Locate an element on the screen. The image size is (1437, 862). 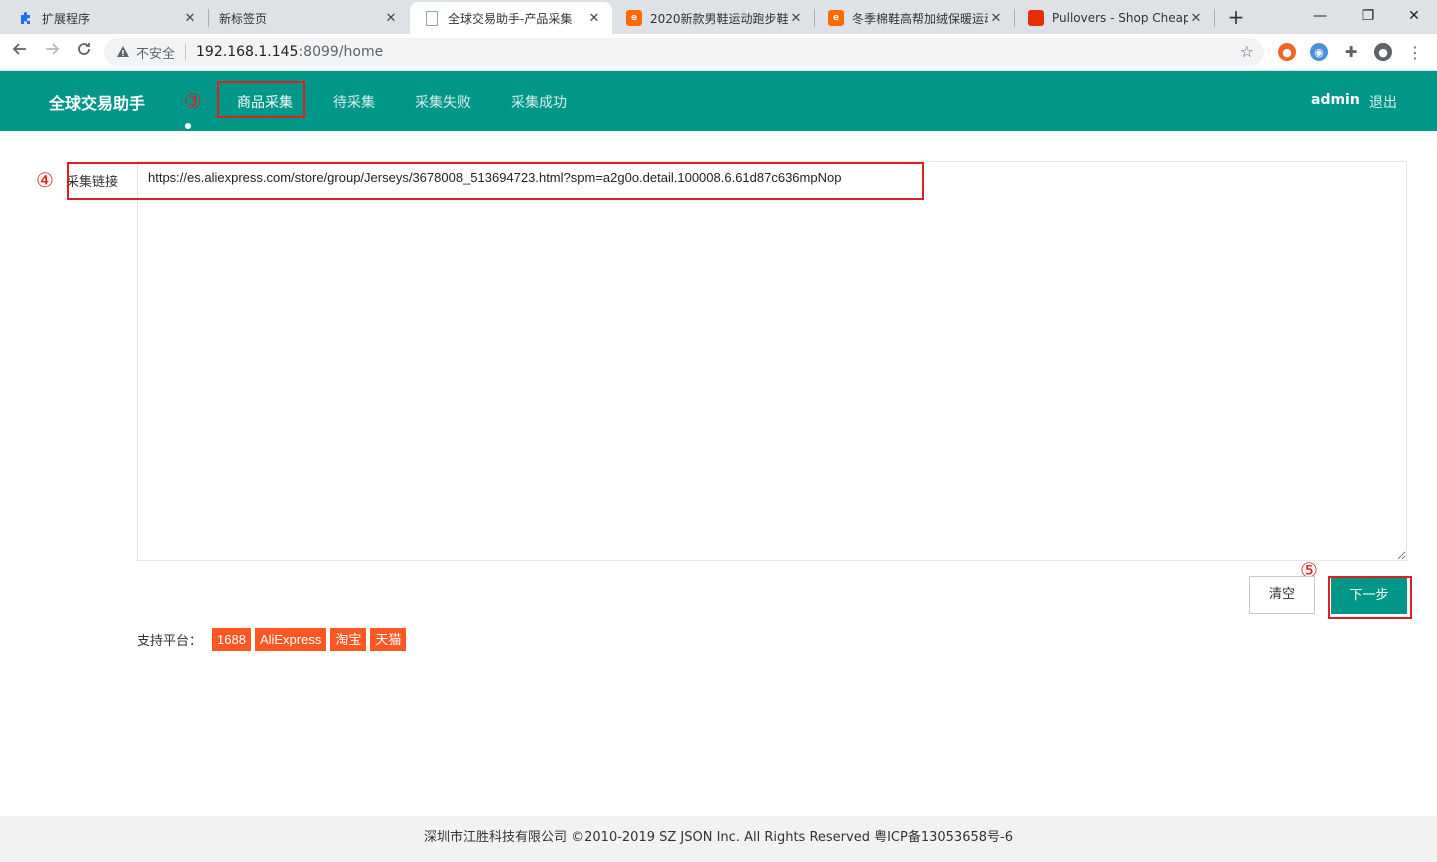
extensions-puzzle-icon: ✚ is located at coordinates (1351, 52).